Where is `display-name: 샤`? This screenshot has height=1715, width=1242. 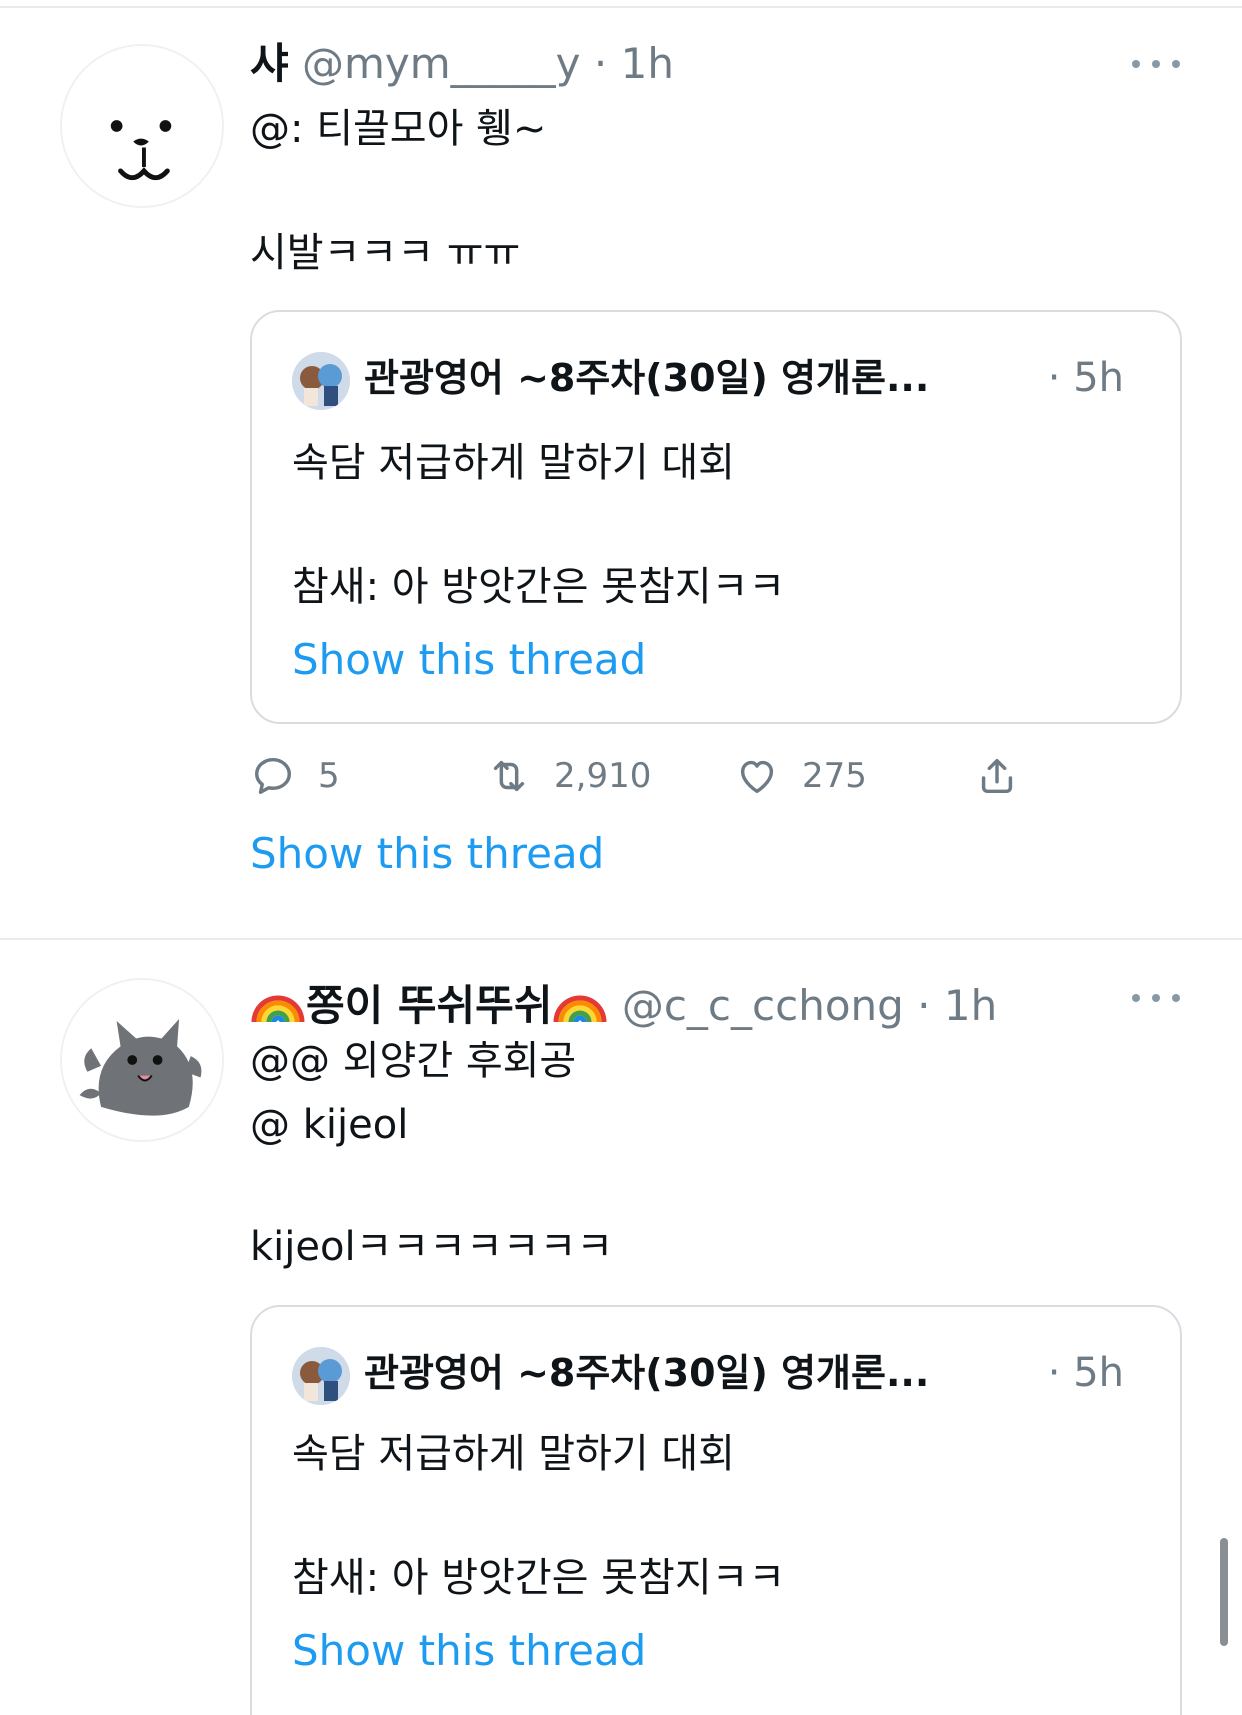 display-name: 샤 is located at coordinates (269, 63).